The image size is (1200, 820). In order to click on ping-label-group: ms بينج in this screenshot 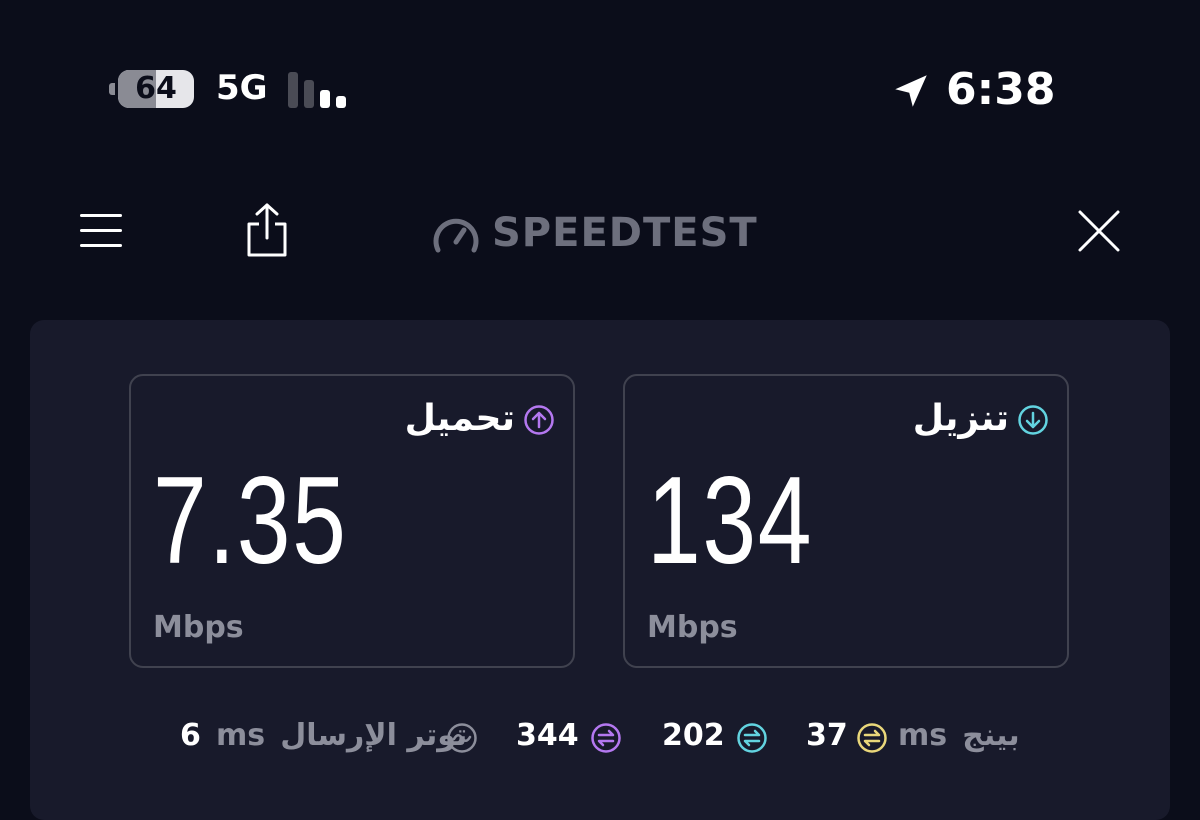, I will do `click(959, 740)`.